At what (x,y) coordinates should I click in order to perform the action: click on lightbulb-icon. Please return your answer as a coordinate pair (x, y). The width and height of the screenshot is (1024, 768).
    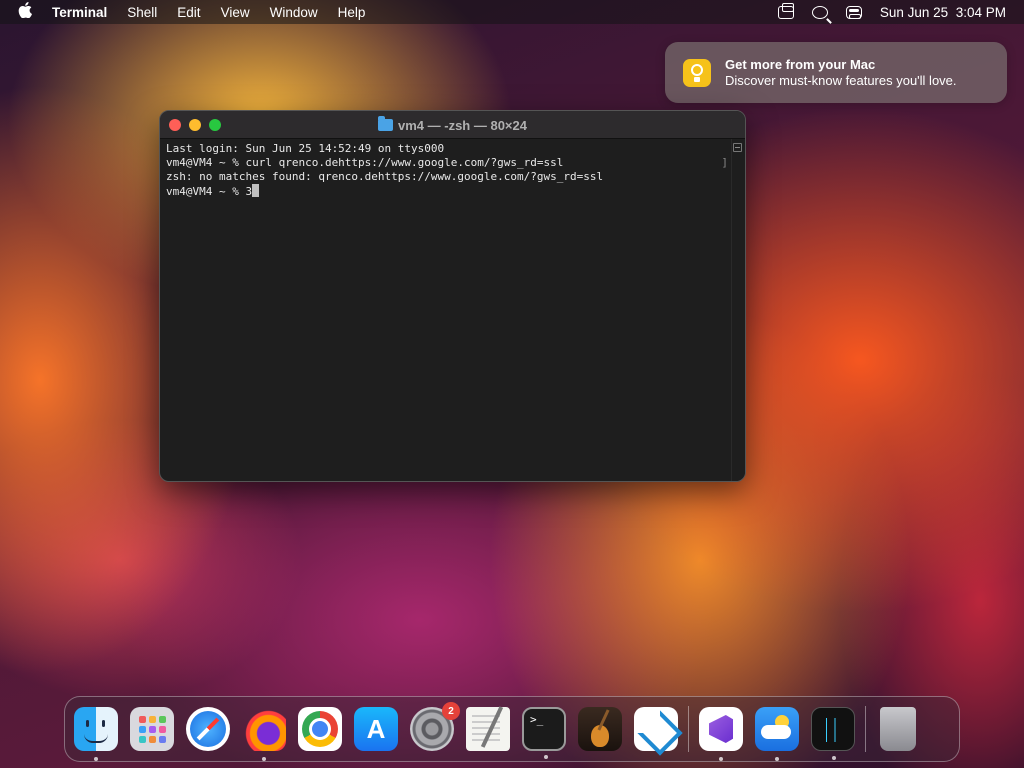
    Looking at the image, I should click on (697, 72).